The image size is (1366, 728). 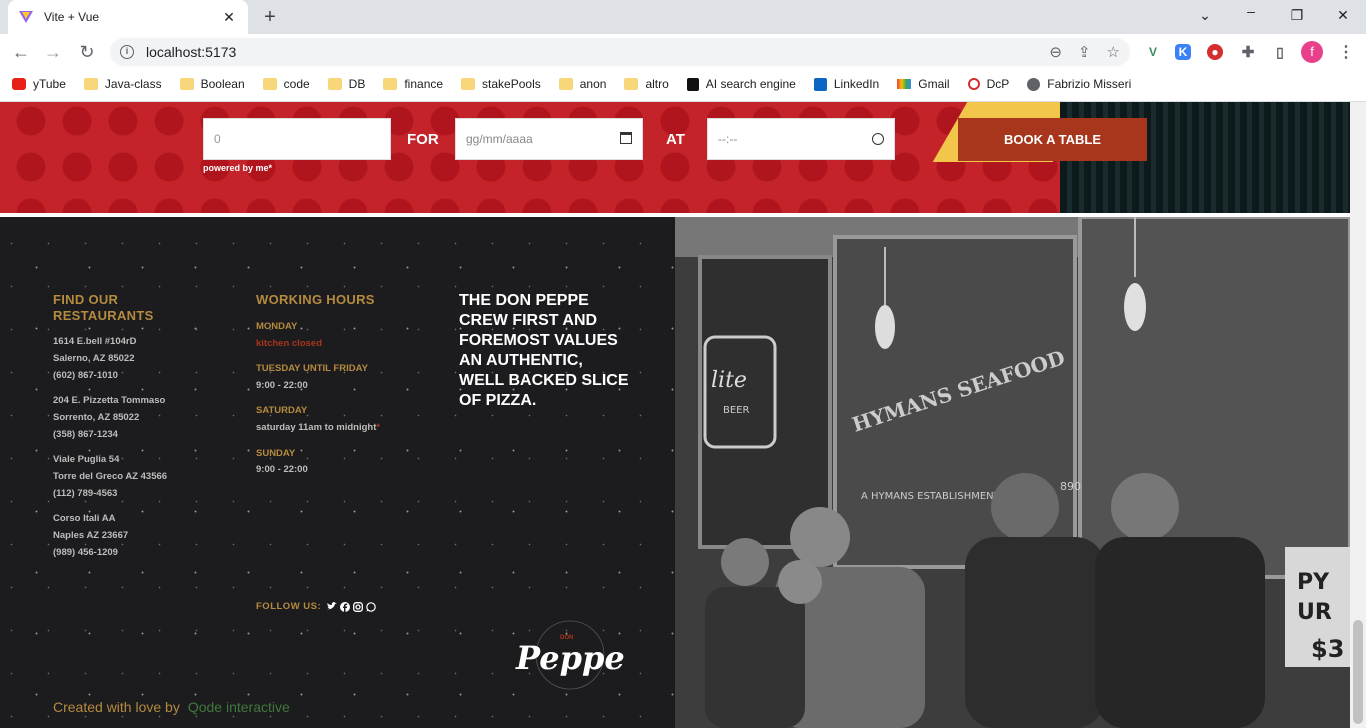 I want to click on svg-text: PY, so click(x=1313, y=582).